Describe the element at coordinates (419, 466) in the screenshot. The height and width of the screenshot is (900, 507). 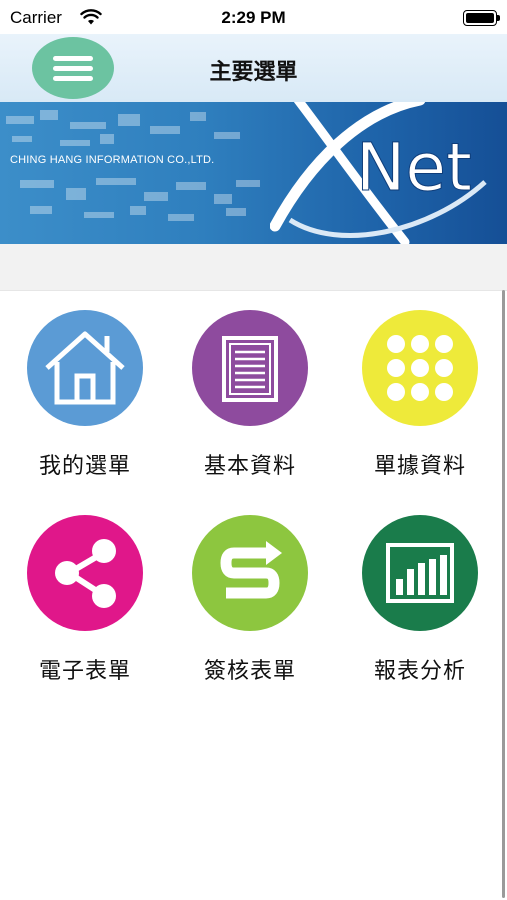
I see `menu-item-label: 單據資料` at that location.